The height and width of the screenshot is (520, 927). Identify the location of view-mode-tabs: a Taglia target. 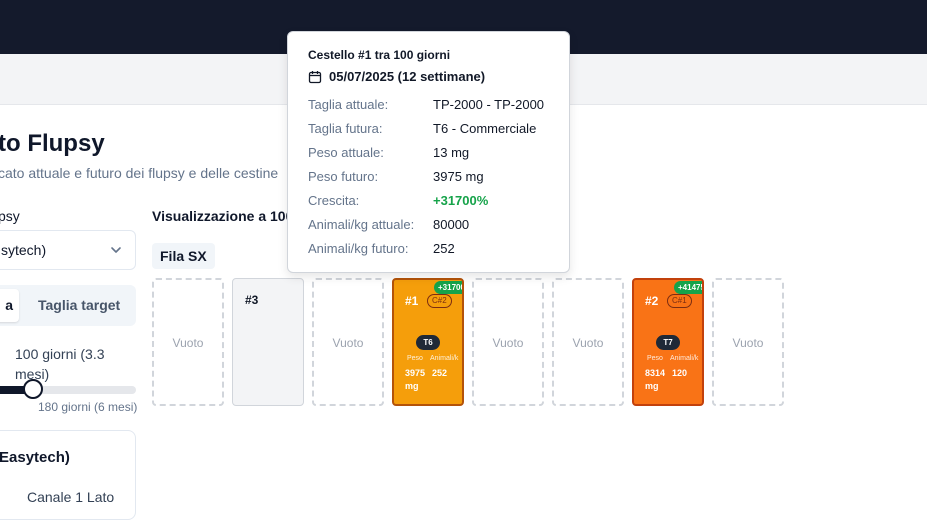
(68, 305).